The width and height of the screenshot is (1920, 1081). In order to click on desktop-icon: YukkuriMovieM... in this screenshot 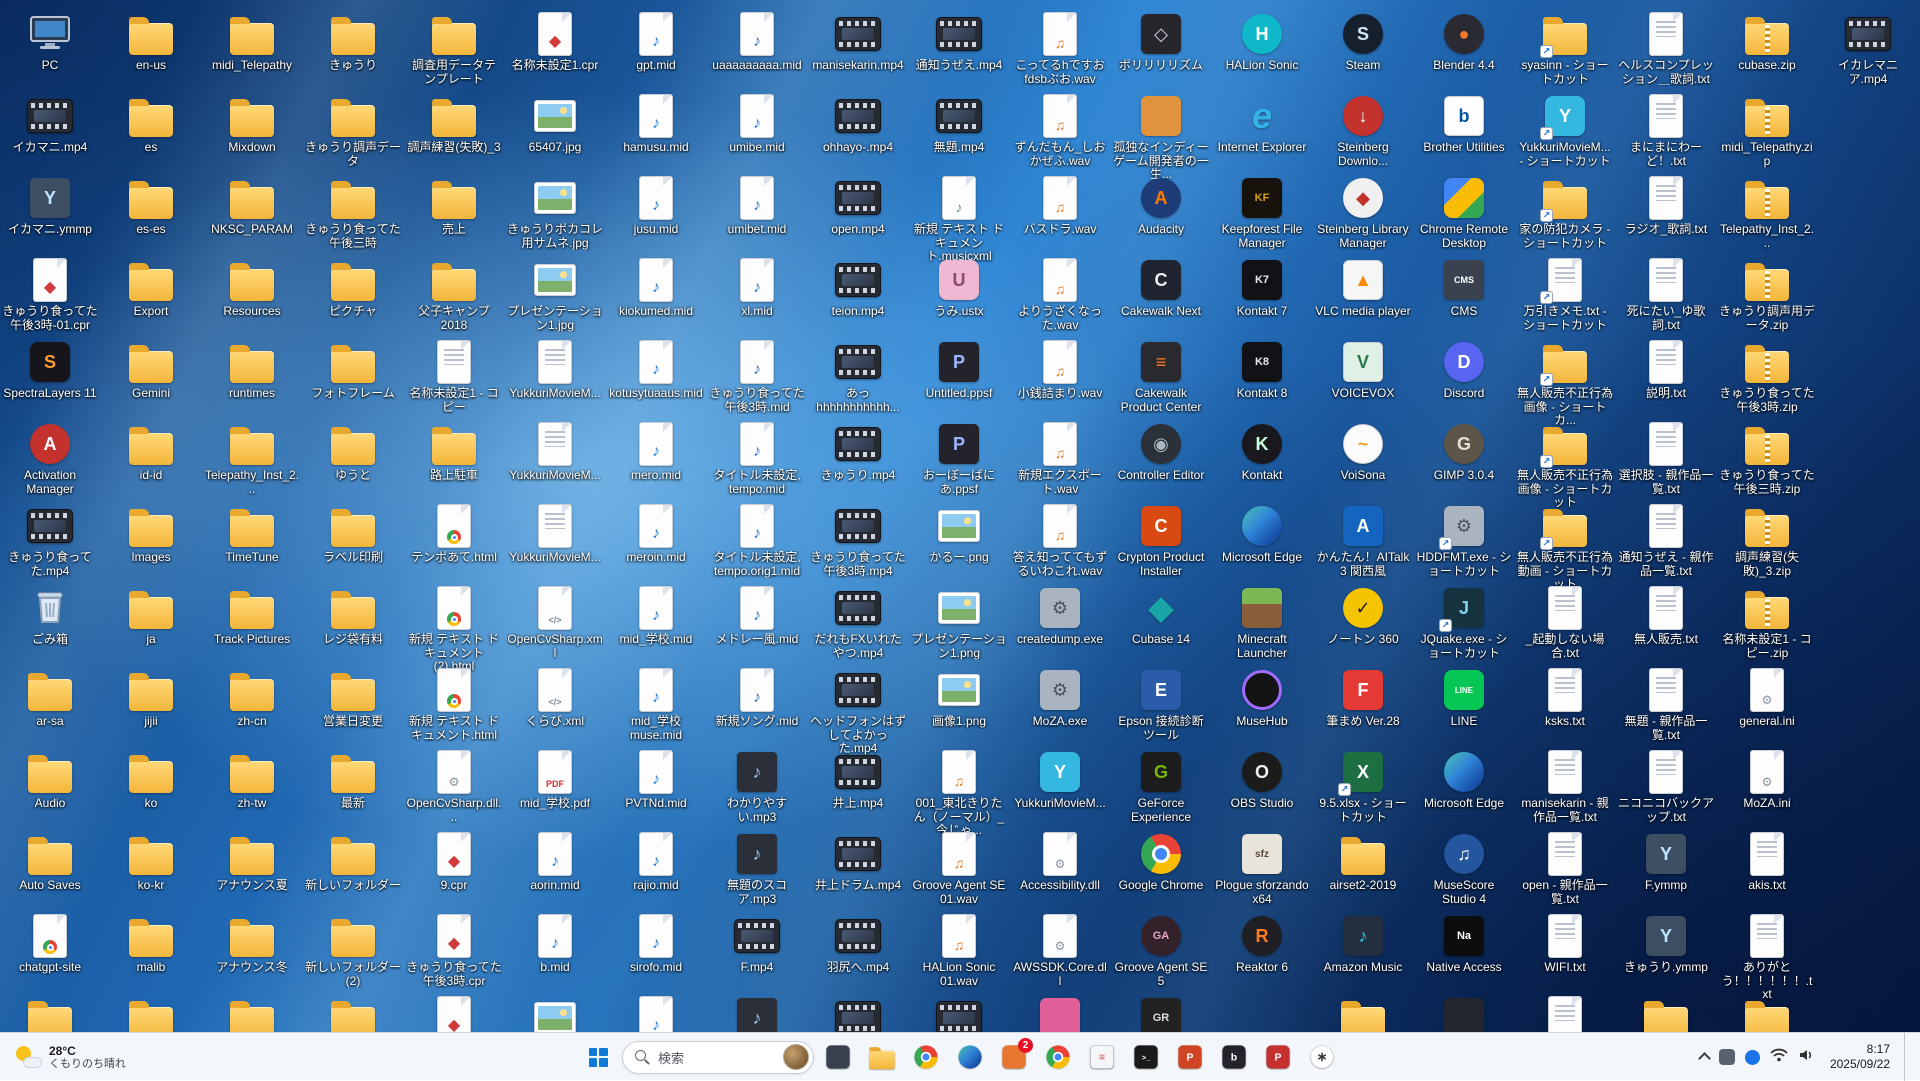, I will do `click(555, 369)`.